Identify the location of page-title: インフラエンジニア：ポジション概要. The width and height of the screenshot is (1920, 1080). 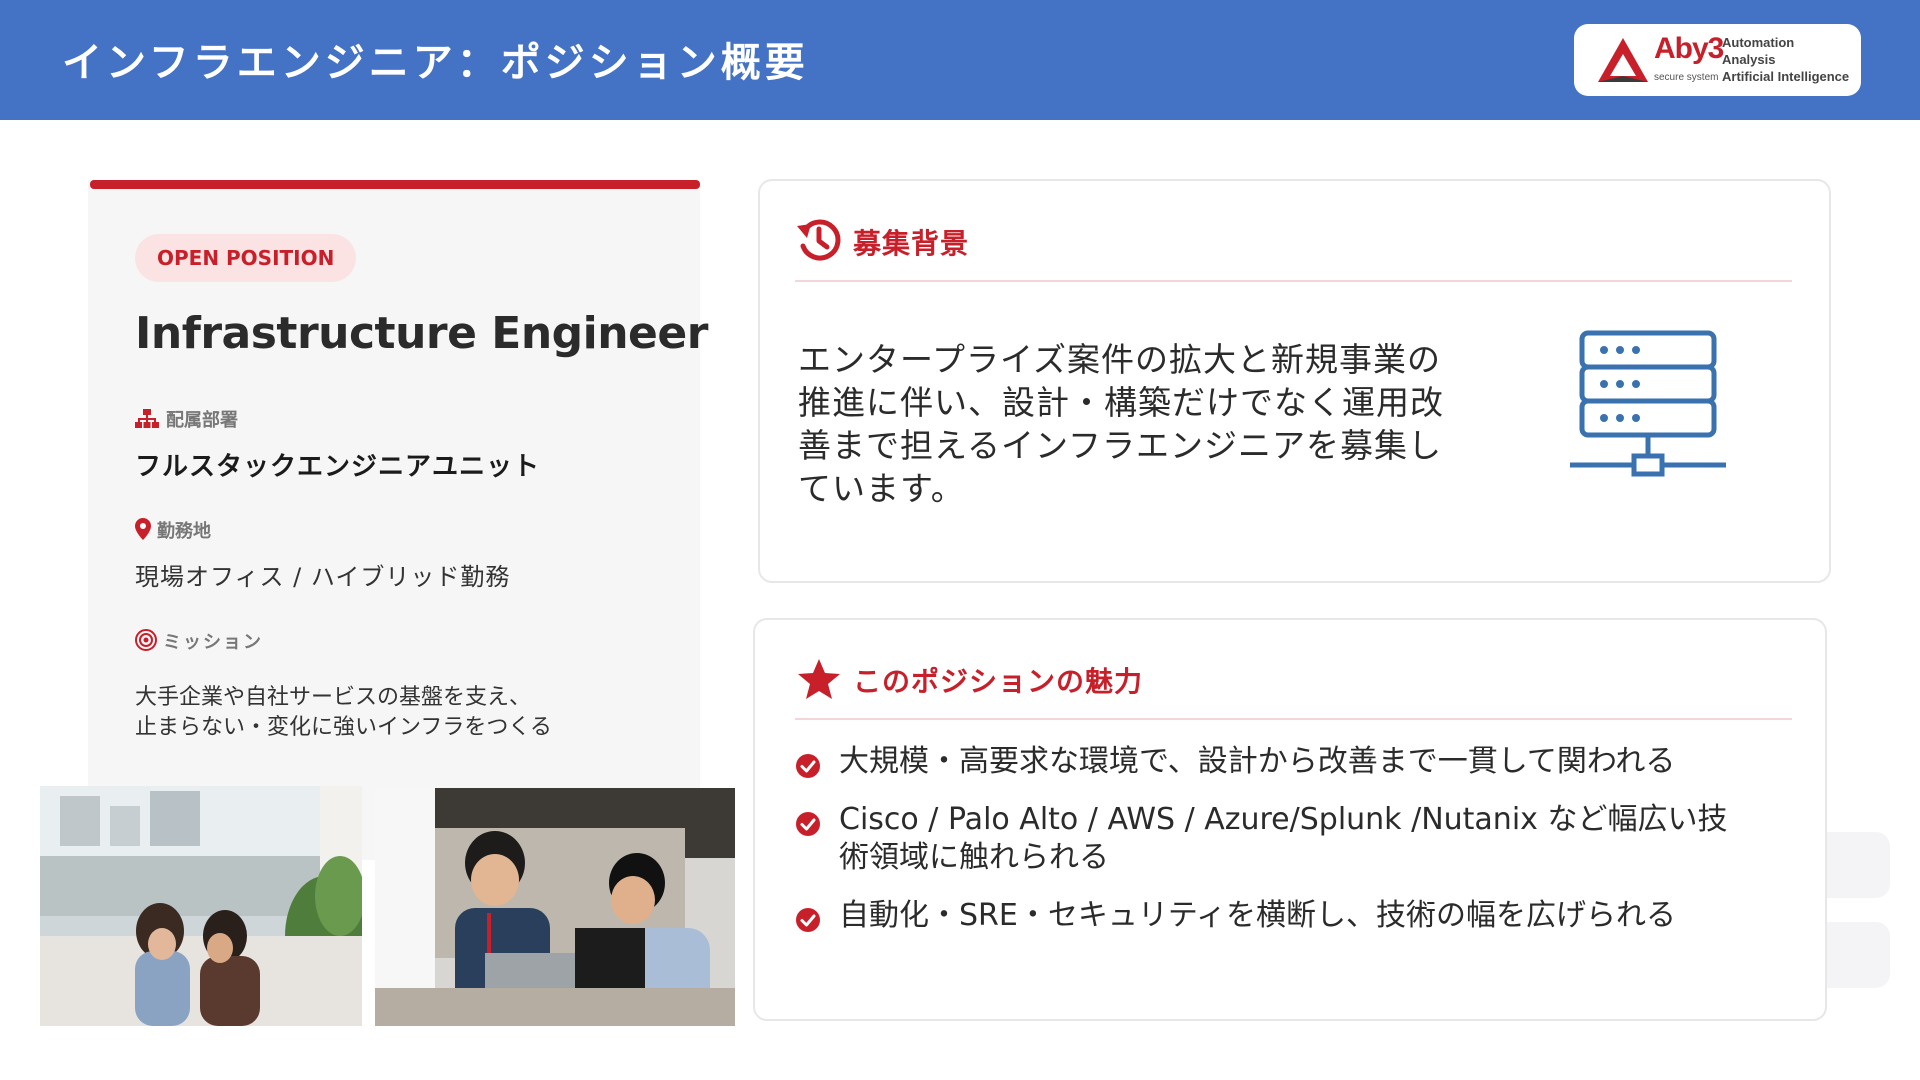
(435, 63).